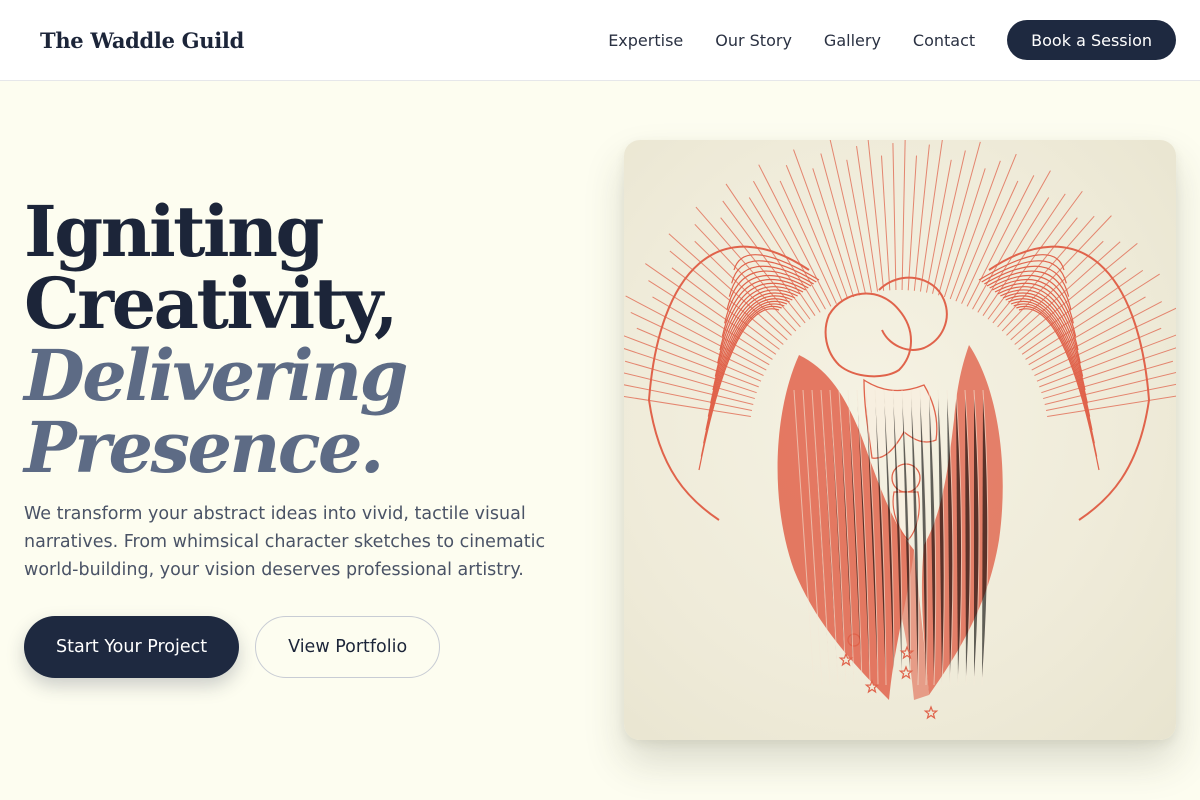  Describe the element at coordinates (348, 647) in the screenshot. I see `view-portfolio-button: View Portfolio` at that location.